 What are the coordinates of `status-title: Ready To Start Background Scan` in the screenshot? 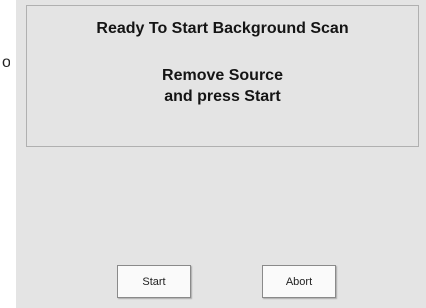 It's located at (222, 28).